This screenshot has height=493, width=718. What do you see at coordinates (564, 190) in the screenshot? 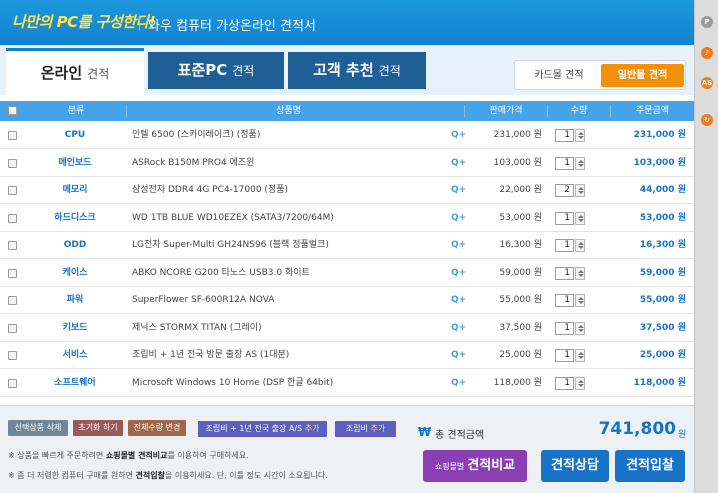
I see `quantity-input: 2` at bounding box center [564, 190].